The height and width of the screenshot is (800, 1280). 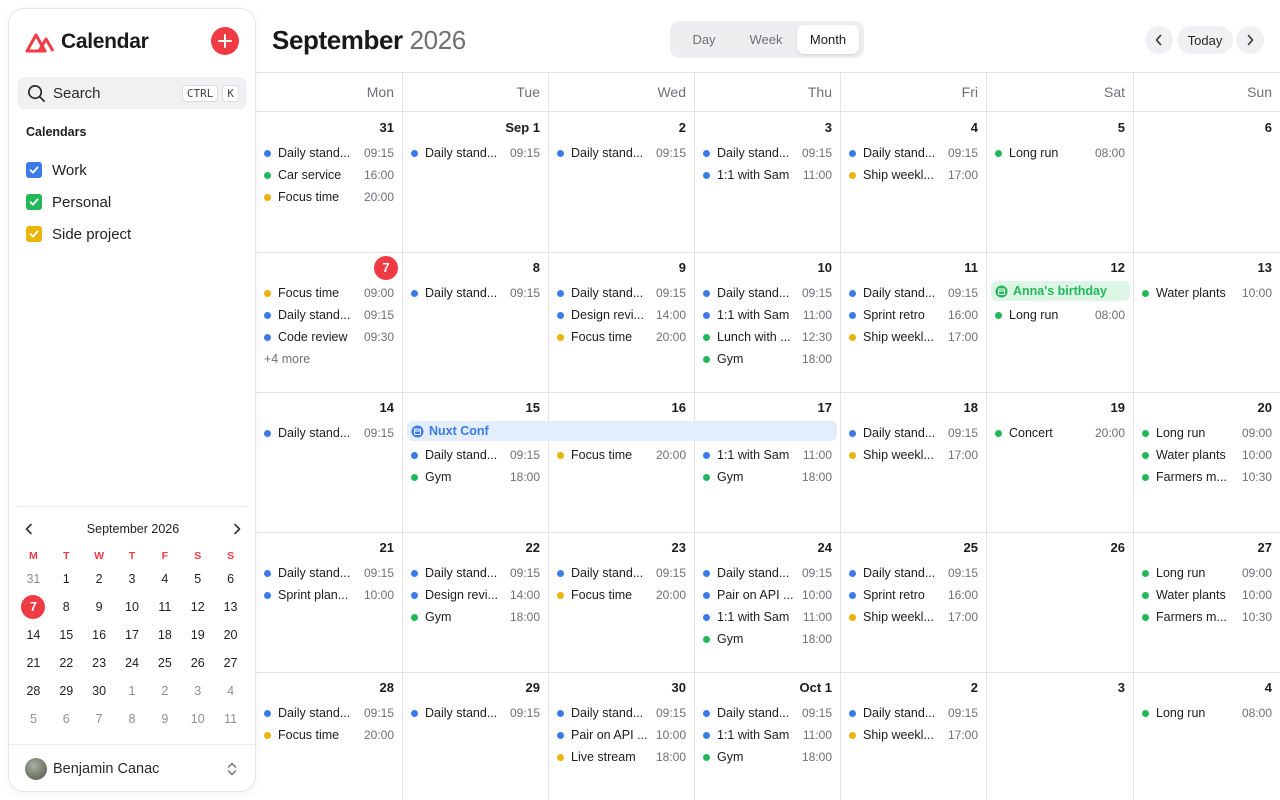 I want to click on brand: Calendar, so click(x=87, y=42).